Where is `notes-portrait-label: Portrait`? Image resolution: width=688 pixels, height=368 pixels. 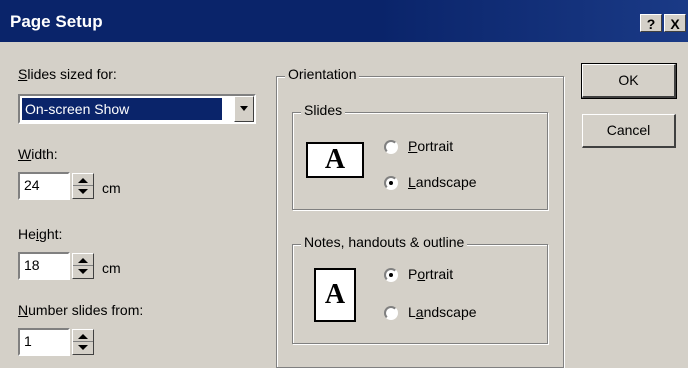
notes-portrait-label: Portrait is located at coordinates (430, 274).